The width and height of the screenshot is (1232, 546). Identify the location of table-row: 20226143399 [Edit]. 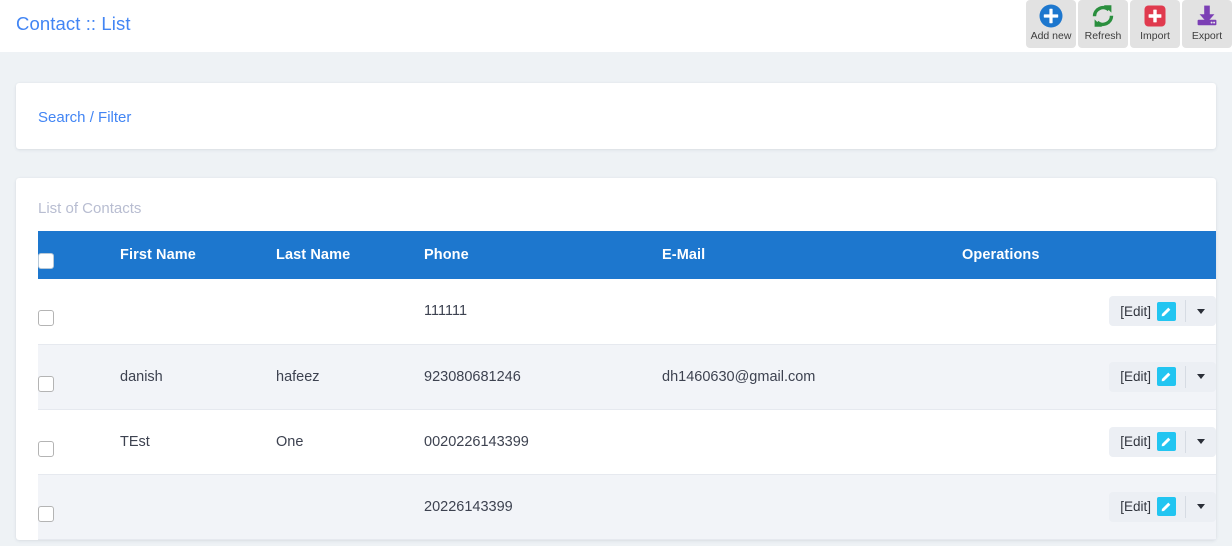
(627, 507).